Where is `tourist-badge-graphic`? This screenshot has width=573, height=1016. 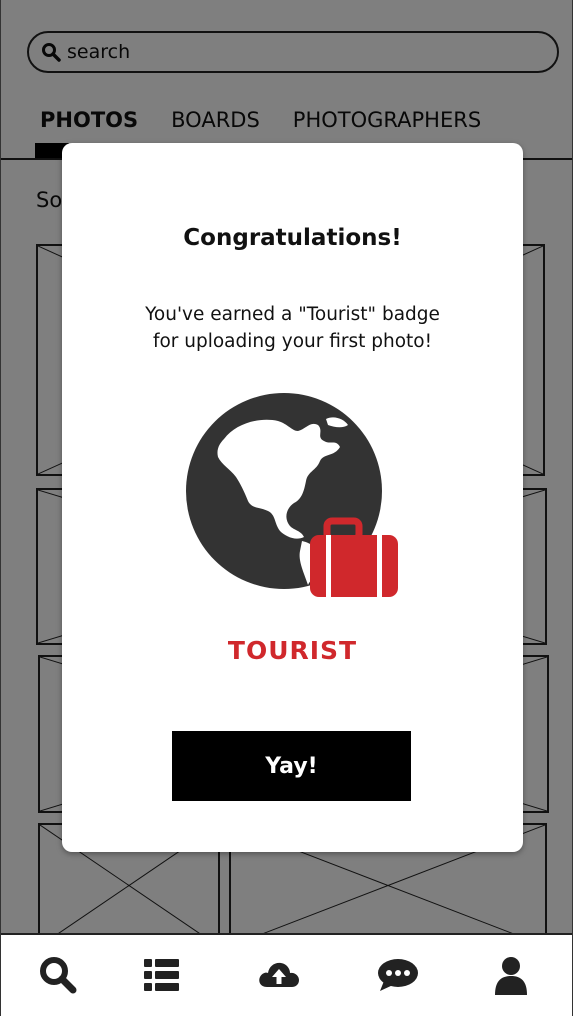
tourist-badge-graphic is located at coordinates (294, 496).